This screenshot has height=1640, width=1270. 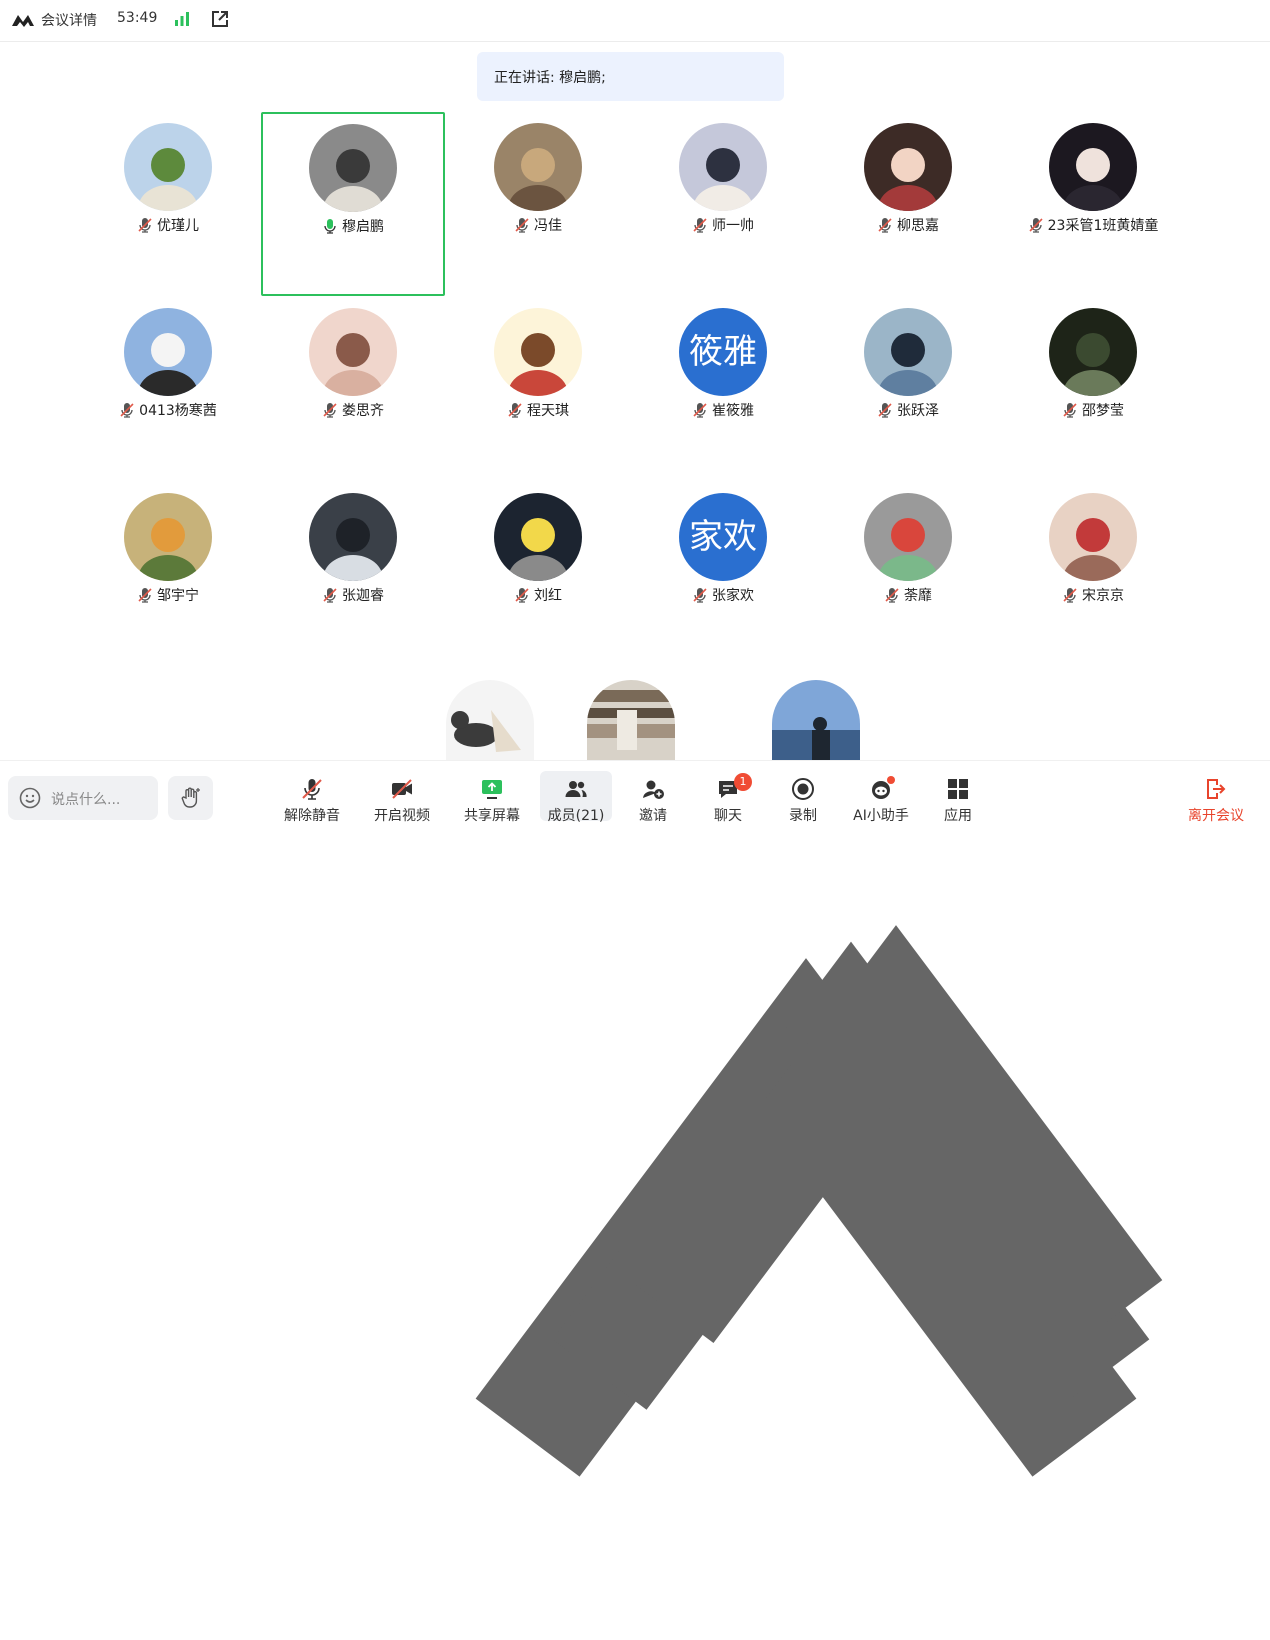 I want to click on participant-tile: 邹宇宁, so click(x=168, y=573).